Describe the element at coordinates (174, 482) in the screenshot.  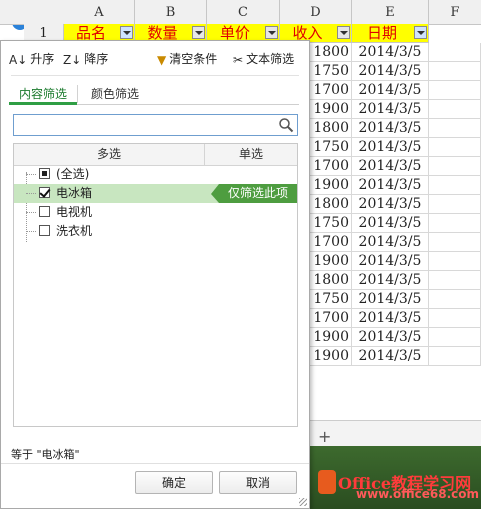
I see `ok-button: 确定` at that location.